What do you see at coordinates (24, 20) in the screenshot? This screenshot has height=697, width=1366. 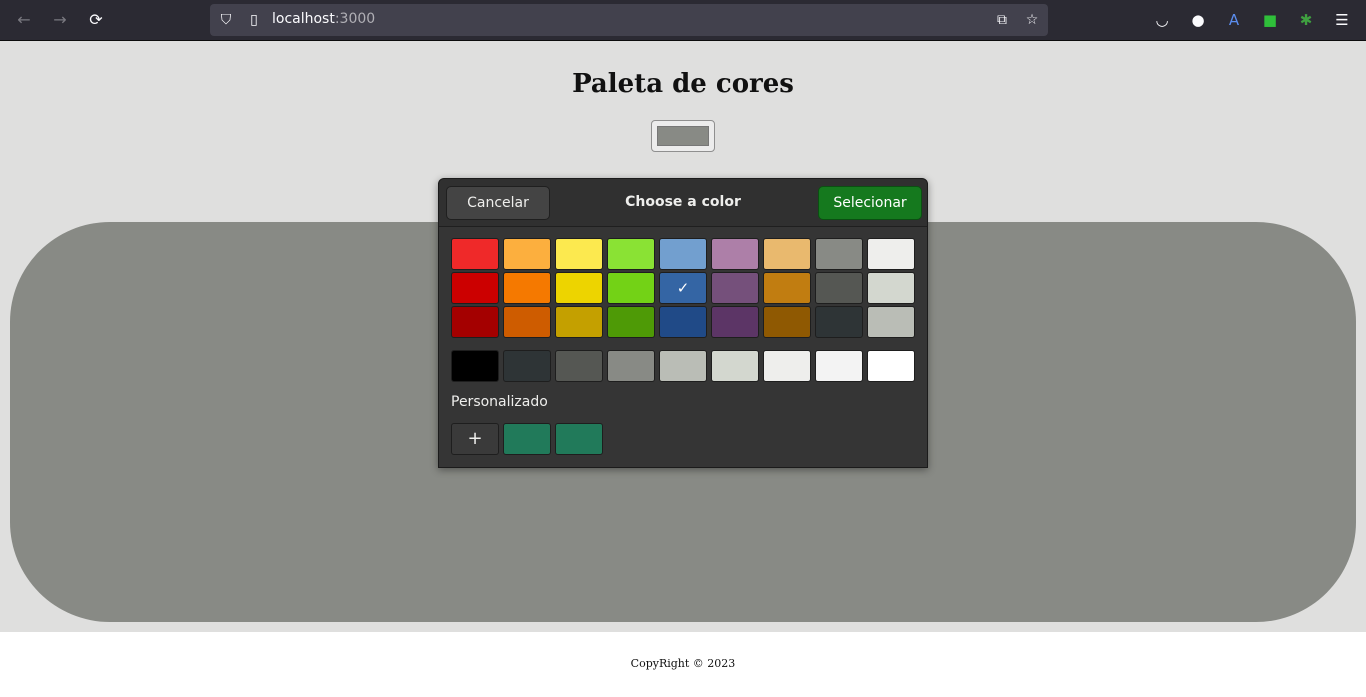 I see `back-icon: ←` at bounding box center [24, 20].